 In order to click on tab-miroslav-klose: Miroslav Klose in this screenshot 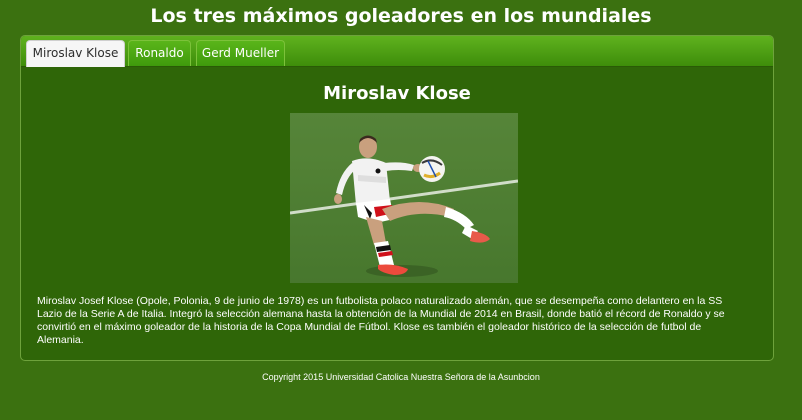, I will do `click(75, 53)`.